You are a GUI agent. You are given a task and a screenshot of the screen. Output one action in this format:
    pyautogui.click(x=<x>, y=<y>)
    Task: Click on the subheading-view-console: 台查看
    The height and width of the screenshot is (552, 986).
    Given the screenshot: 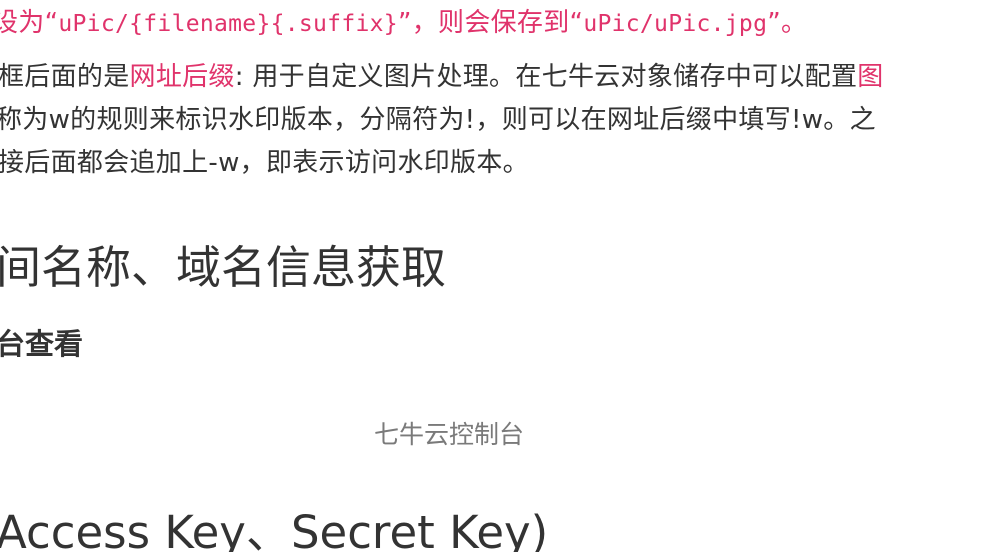 What is the action you would take?
    pyautogui.click(x=42, y=344)
    